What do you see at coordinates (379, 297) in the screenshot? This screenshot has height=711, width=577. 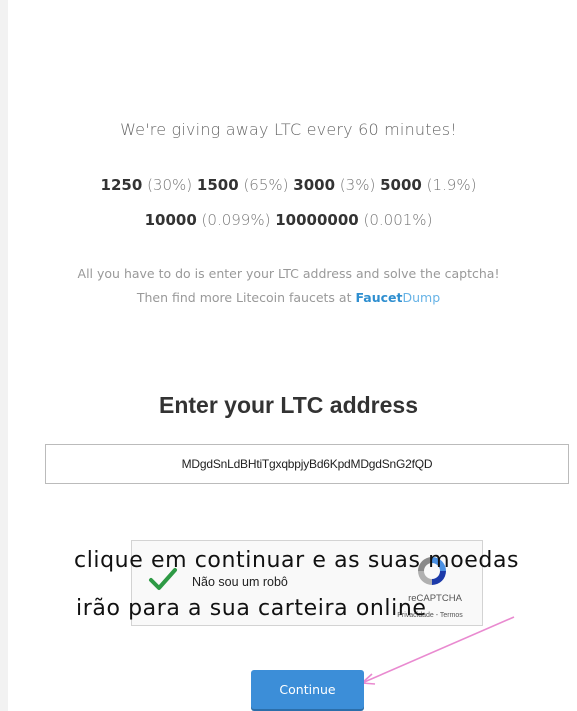 I see `brand-faucet: Faucet` at bounding box center [379, 297].